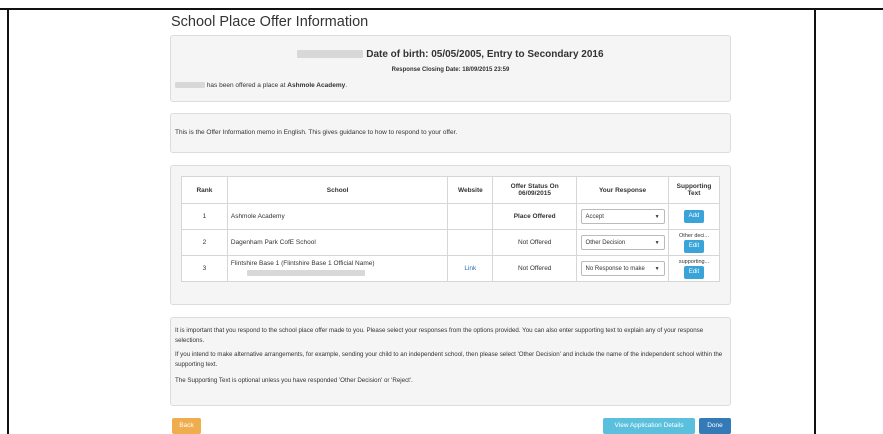  What do you see at coordinates (330, 54) in the screenshot?
I see `redacted-student-name` at bounding box center [330, 54].